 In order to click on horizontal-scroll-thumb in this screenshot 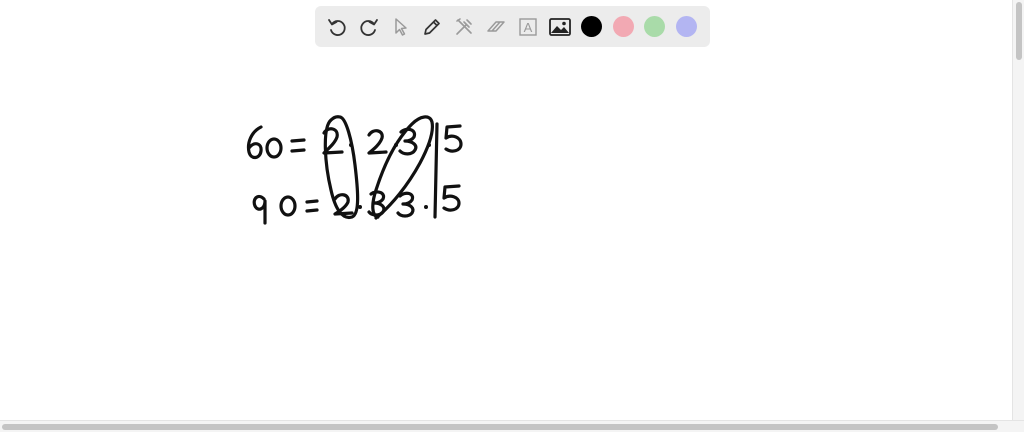, I will do `click(500, 427)`.